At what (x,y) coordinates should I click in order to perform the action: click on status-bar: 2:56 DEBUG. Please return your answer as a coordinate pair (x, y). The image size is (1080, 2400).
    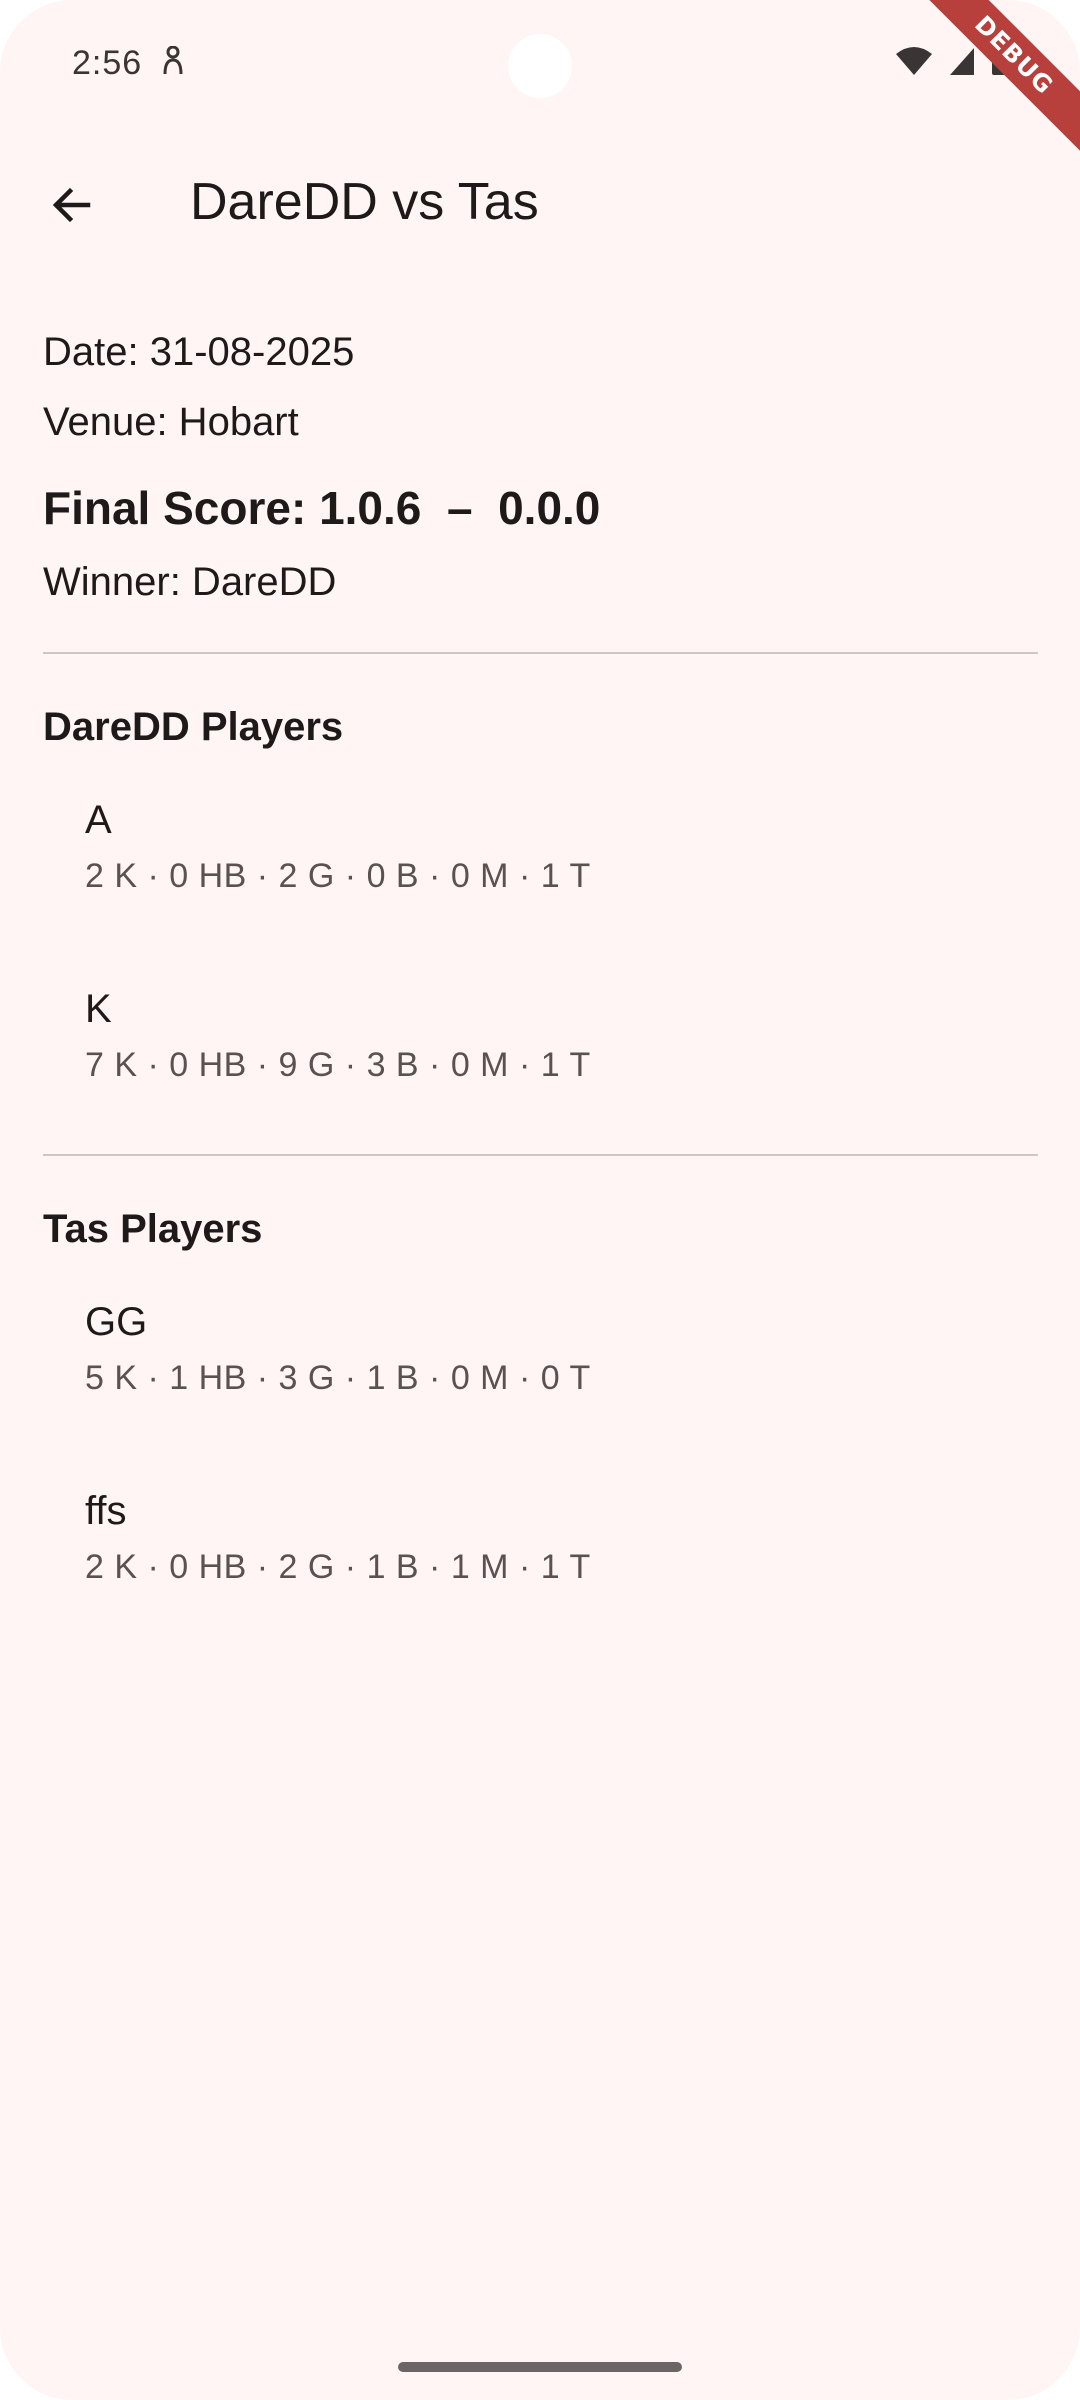
    Looking at the image, I should click on (540, 88).